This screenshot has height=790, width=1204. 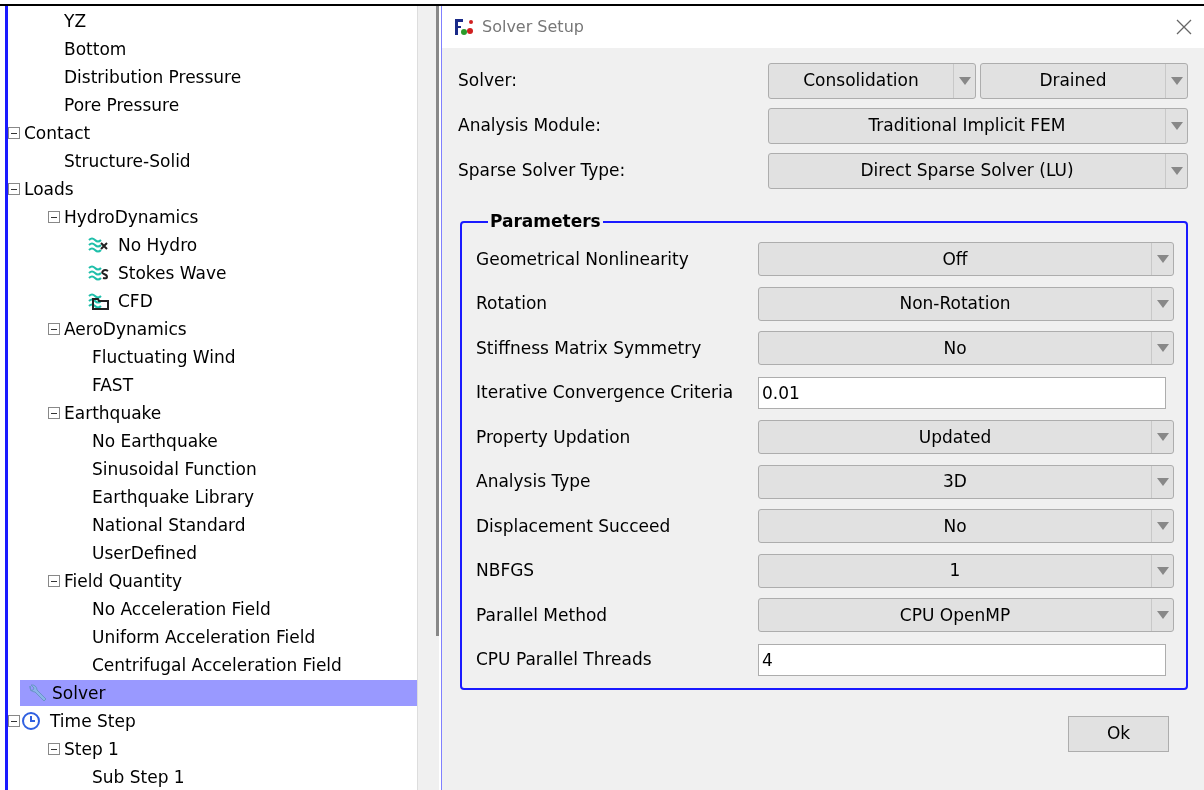 I want to click on tree-item: Contact, so click(x=57, y=133).